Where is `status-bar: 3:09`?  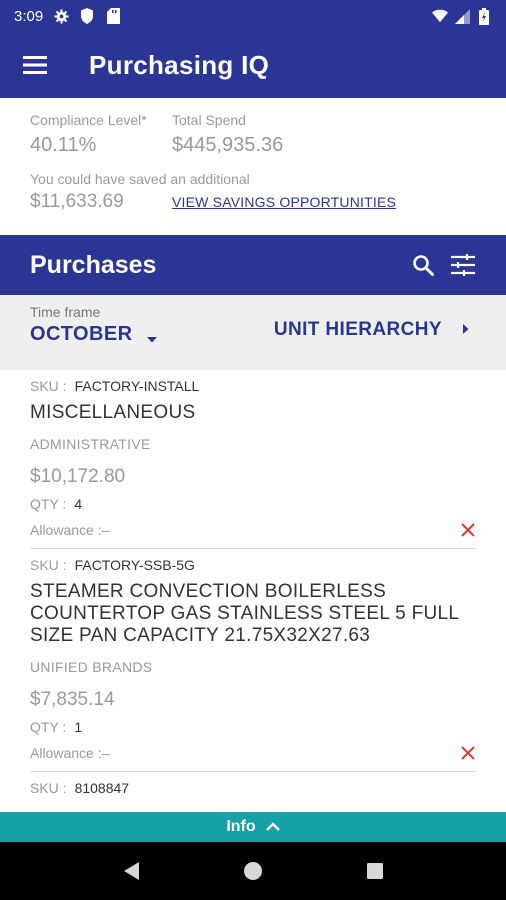 status-bar: 3:09 is located at coordinates (253, 16).